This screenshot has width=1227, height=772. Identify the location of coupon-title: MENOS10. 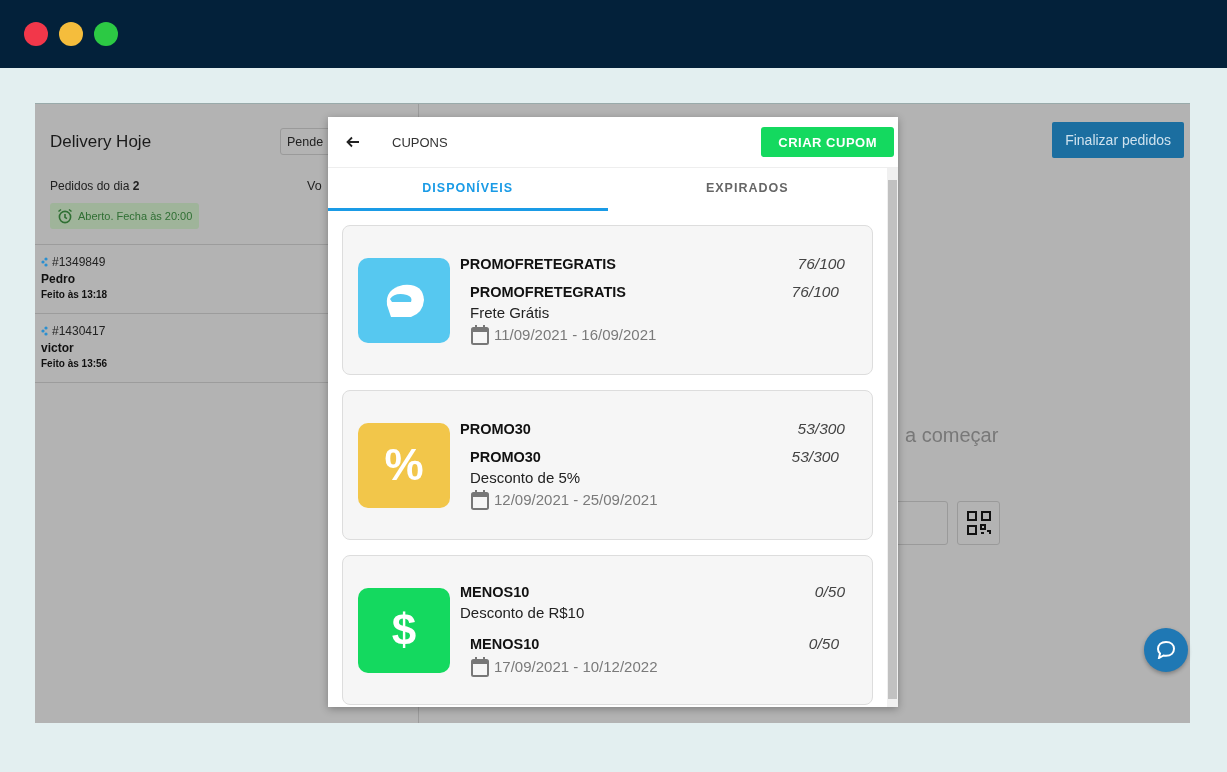
(495, 591).